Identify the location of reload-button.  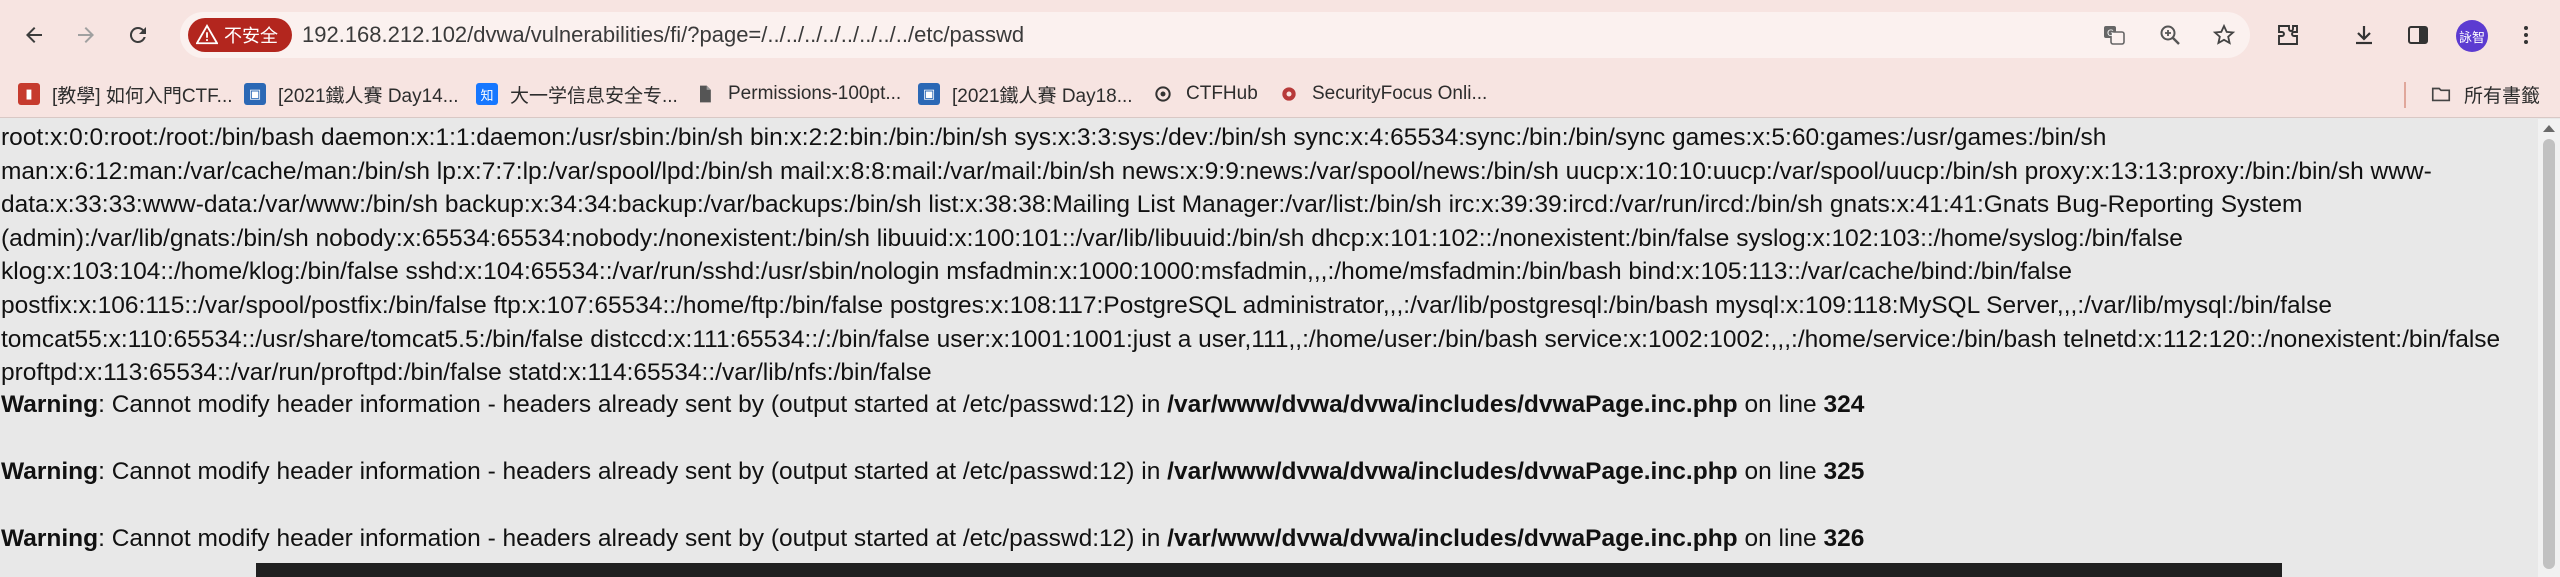
(138, 35).